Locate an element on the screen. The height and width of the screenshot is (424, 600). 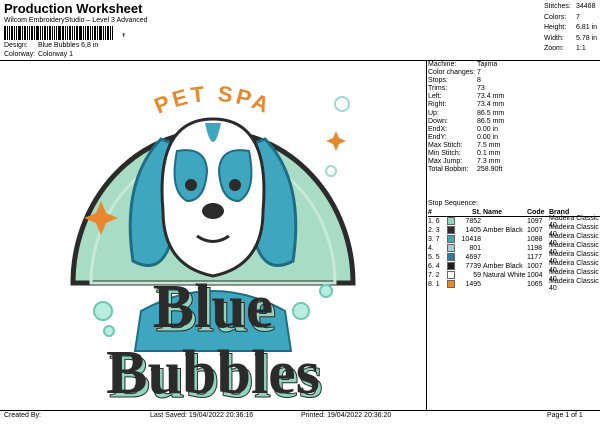
header-code: Code is located at coordinates (536, 212).